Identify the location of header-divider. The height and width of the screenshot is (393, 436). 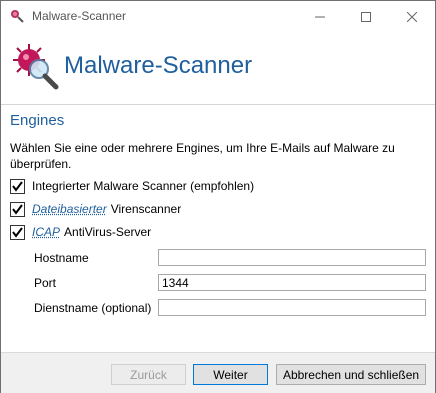
(218, 104).